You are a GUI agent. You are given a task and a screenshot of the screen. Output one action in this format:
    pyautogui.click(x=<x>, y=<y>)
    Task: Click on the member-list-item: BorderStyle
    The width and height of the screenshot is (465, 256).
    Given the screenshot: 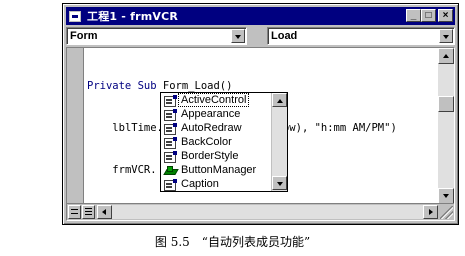 What is the action you would take?
    pyautogui.click(x=216, y=156)
    